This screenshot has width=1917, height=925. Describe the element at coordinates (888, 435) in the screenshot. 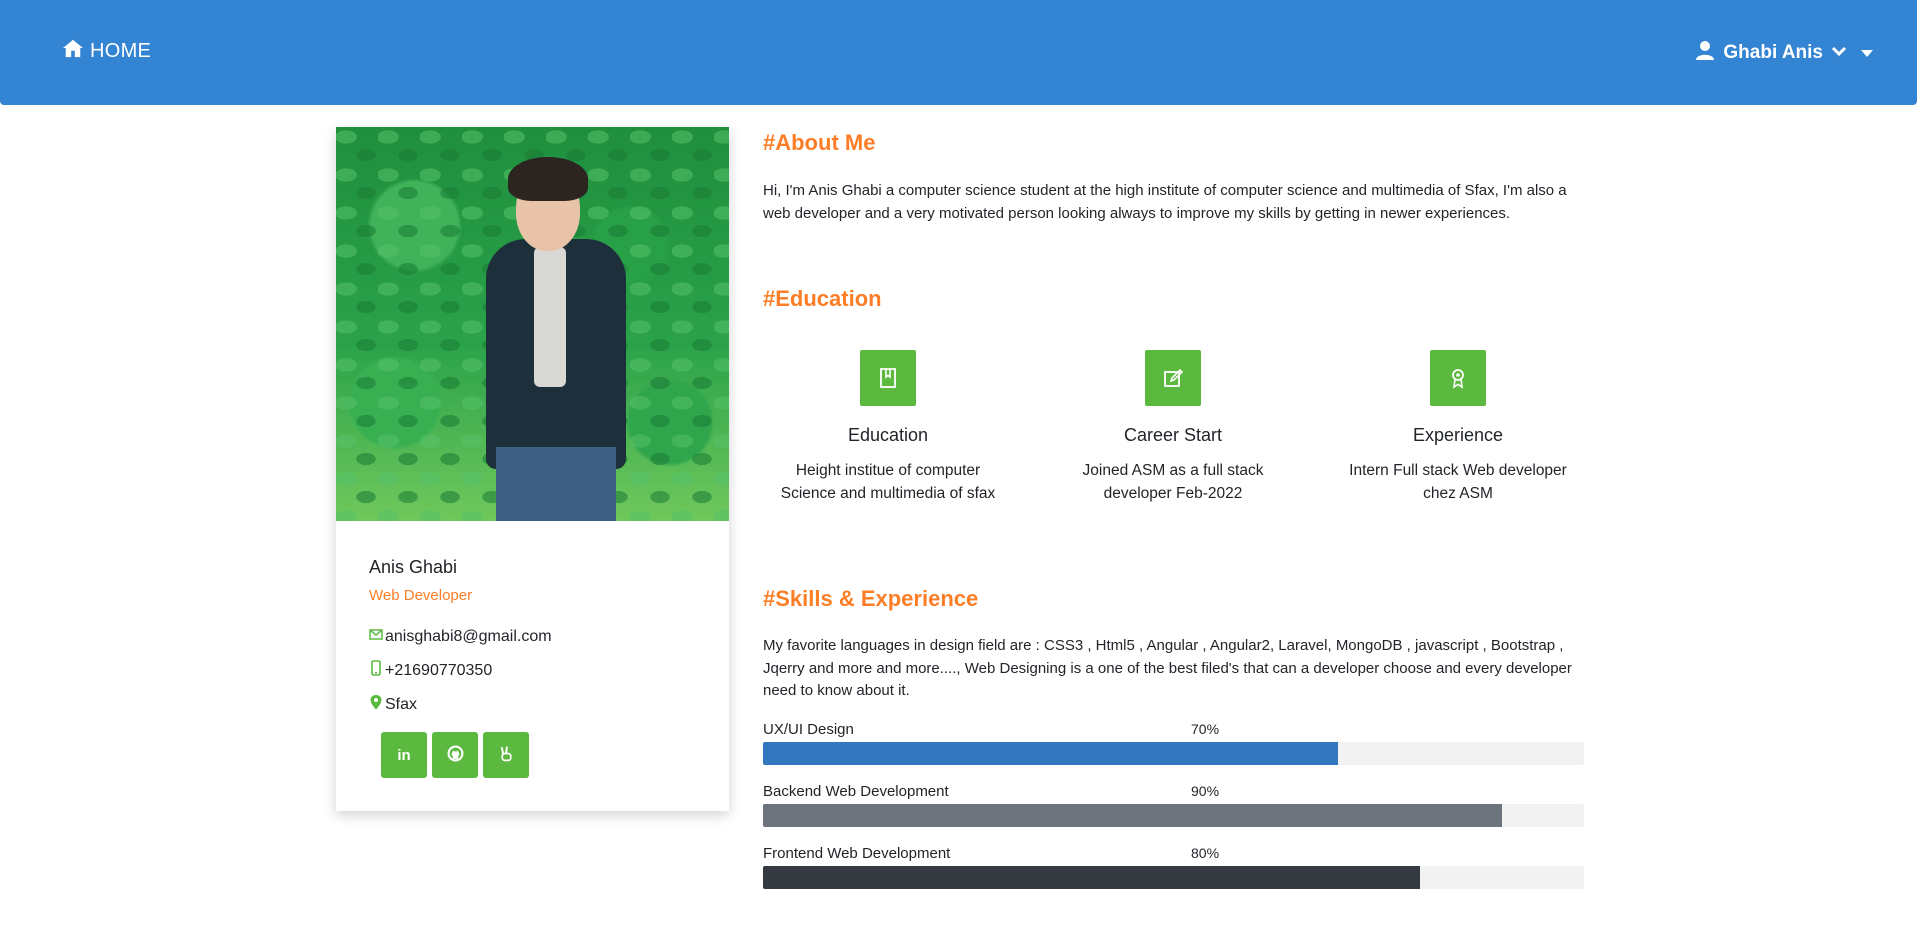

I see `education-item-title: Education` at that location.